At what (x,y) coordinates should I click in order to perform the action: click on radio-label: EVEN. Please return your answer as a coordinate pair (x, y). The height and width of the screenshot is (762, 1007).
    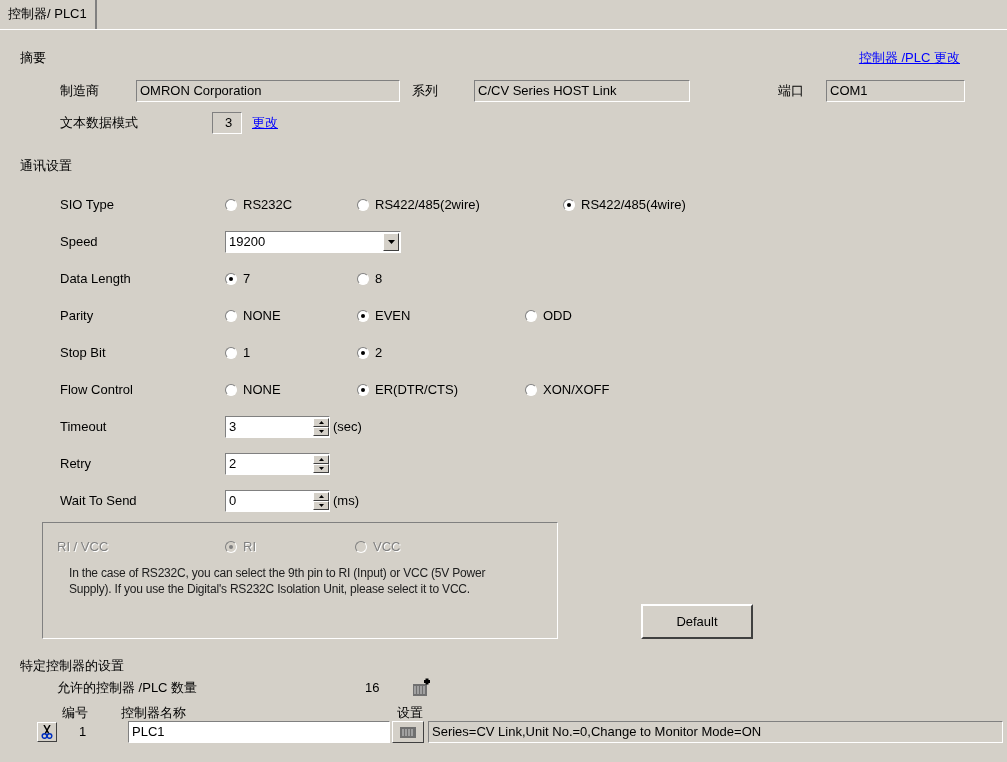
    Looking at the image, I should click on (393, 315).